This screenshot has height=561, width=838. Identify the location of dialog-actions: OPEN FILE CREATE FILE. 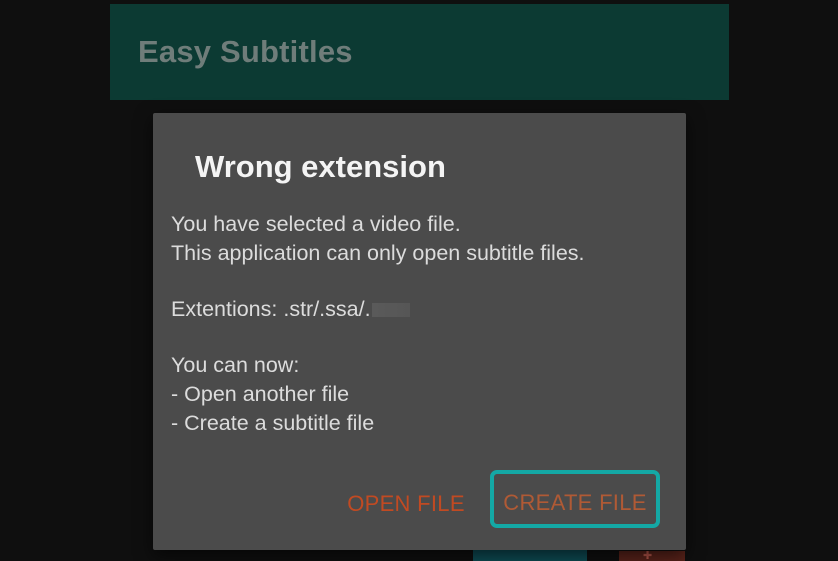
(419, 499).